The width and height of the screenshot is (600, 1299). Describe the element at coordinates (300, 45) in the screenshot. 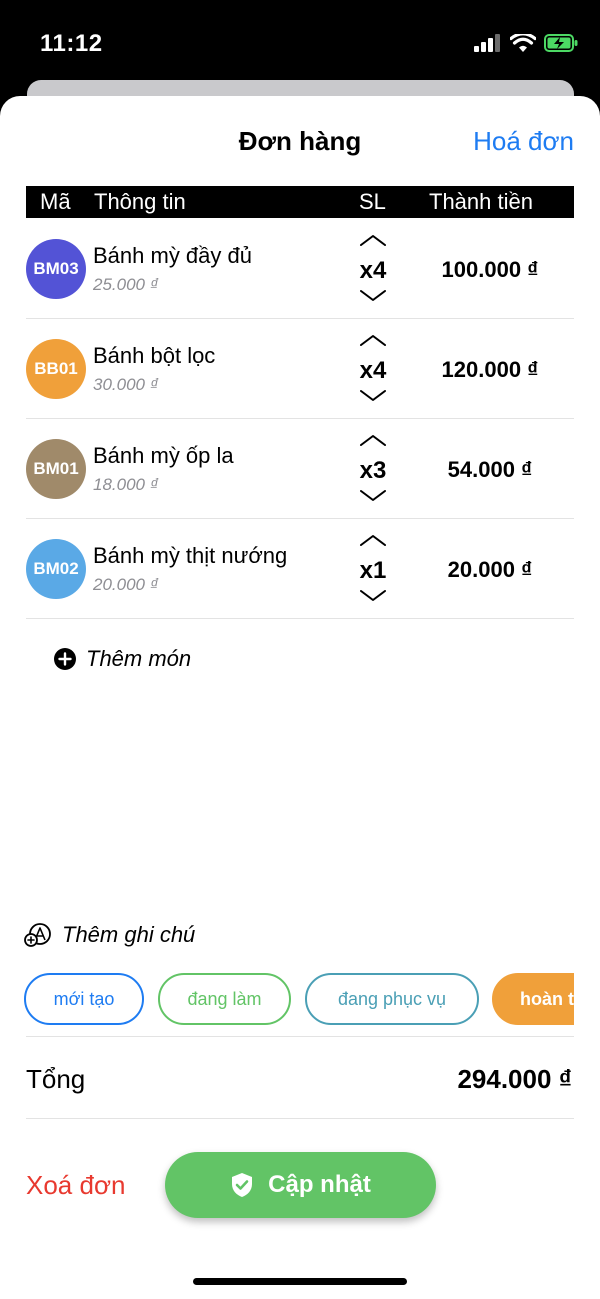

I see `status-bar: 11:12` at that location.